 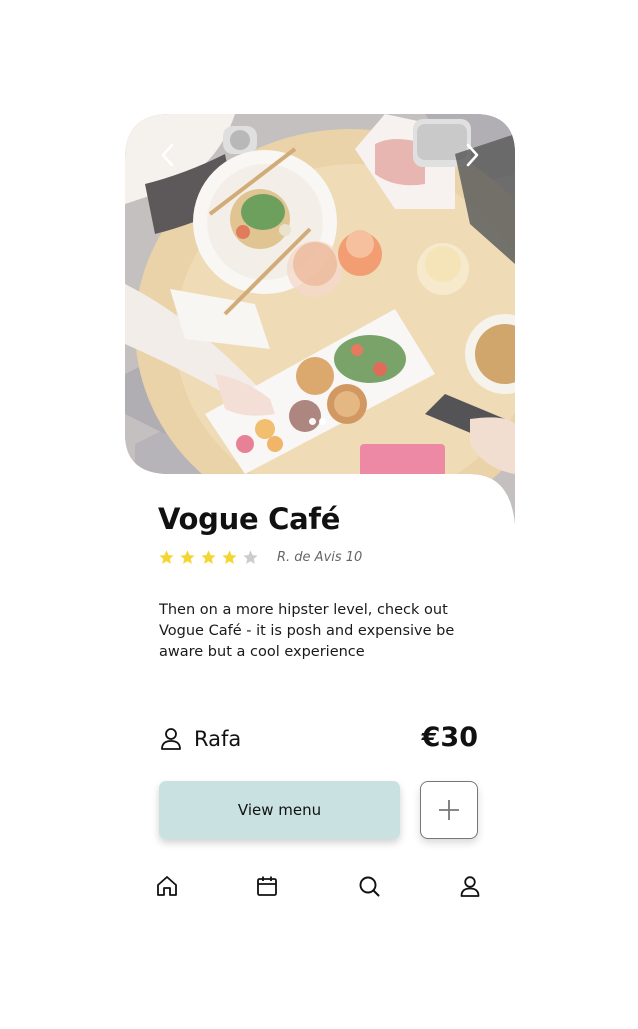 I want to click on home-icon, so click(x=167, y=886).